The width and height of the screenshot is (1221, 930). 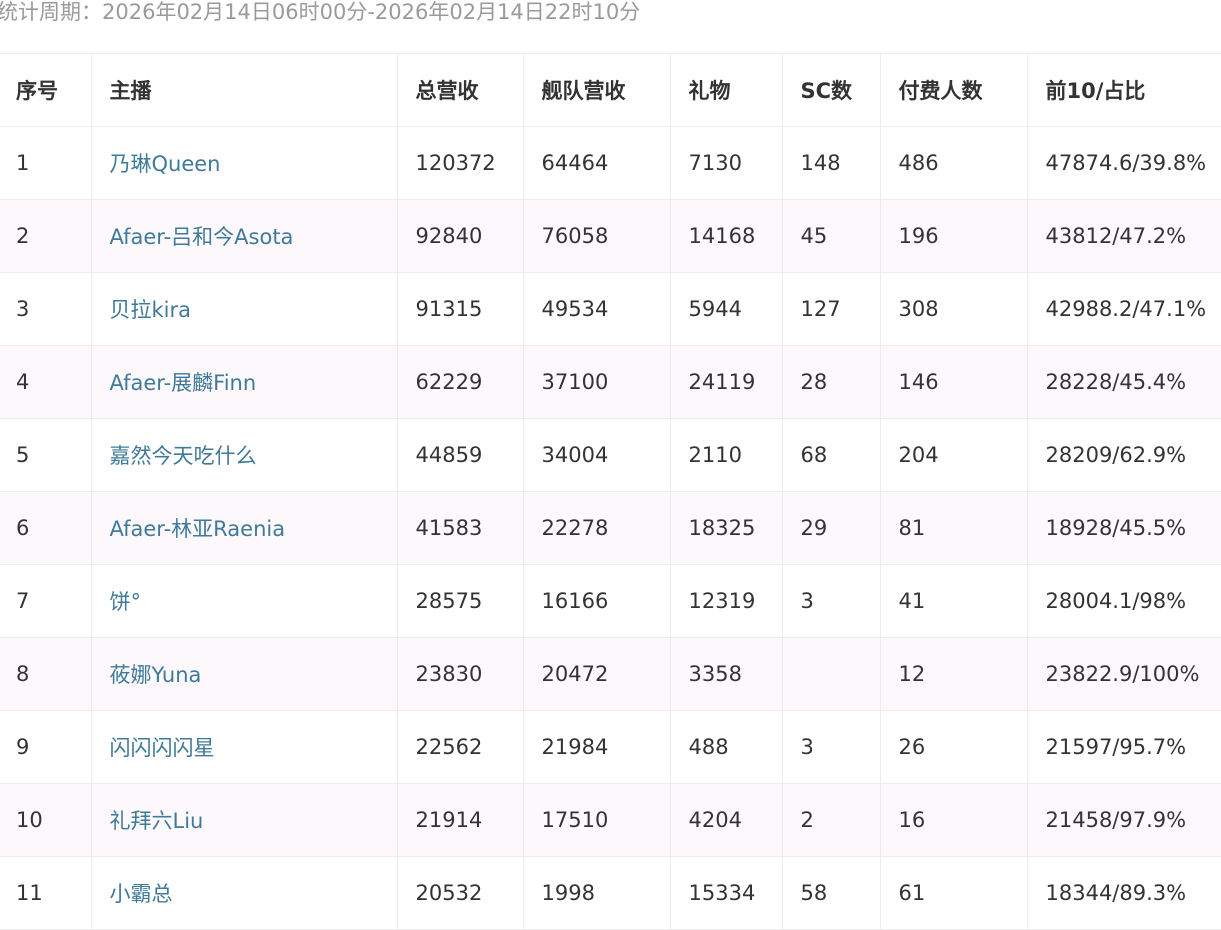 I want to click on top10-share-cell: 47874.6/39.8%, so click(x=1123, y=163).